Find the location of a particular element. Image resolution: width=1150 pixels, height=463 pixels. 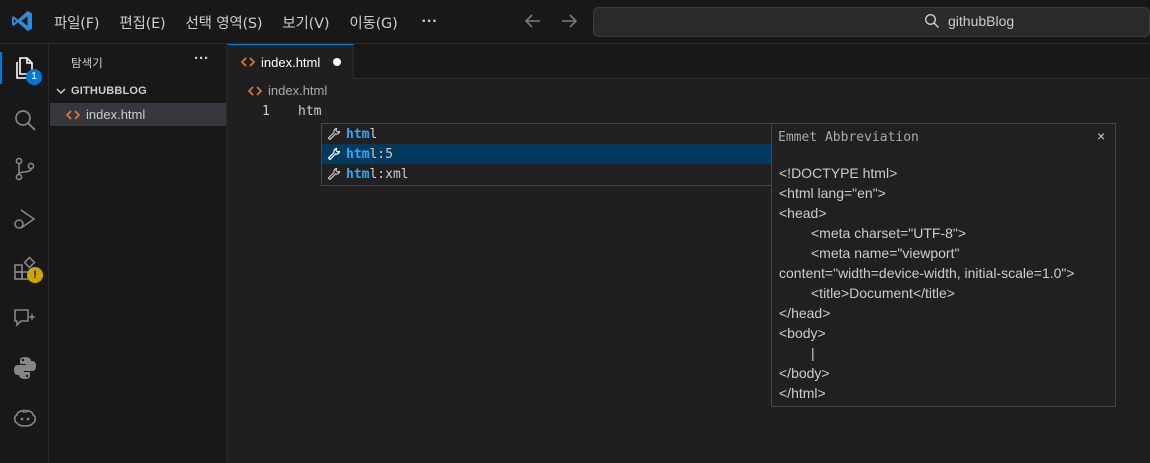

menu-selection: 선택 영역(S) is located at coordinates (224, 22).